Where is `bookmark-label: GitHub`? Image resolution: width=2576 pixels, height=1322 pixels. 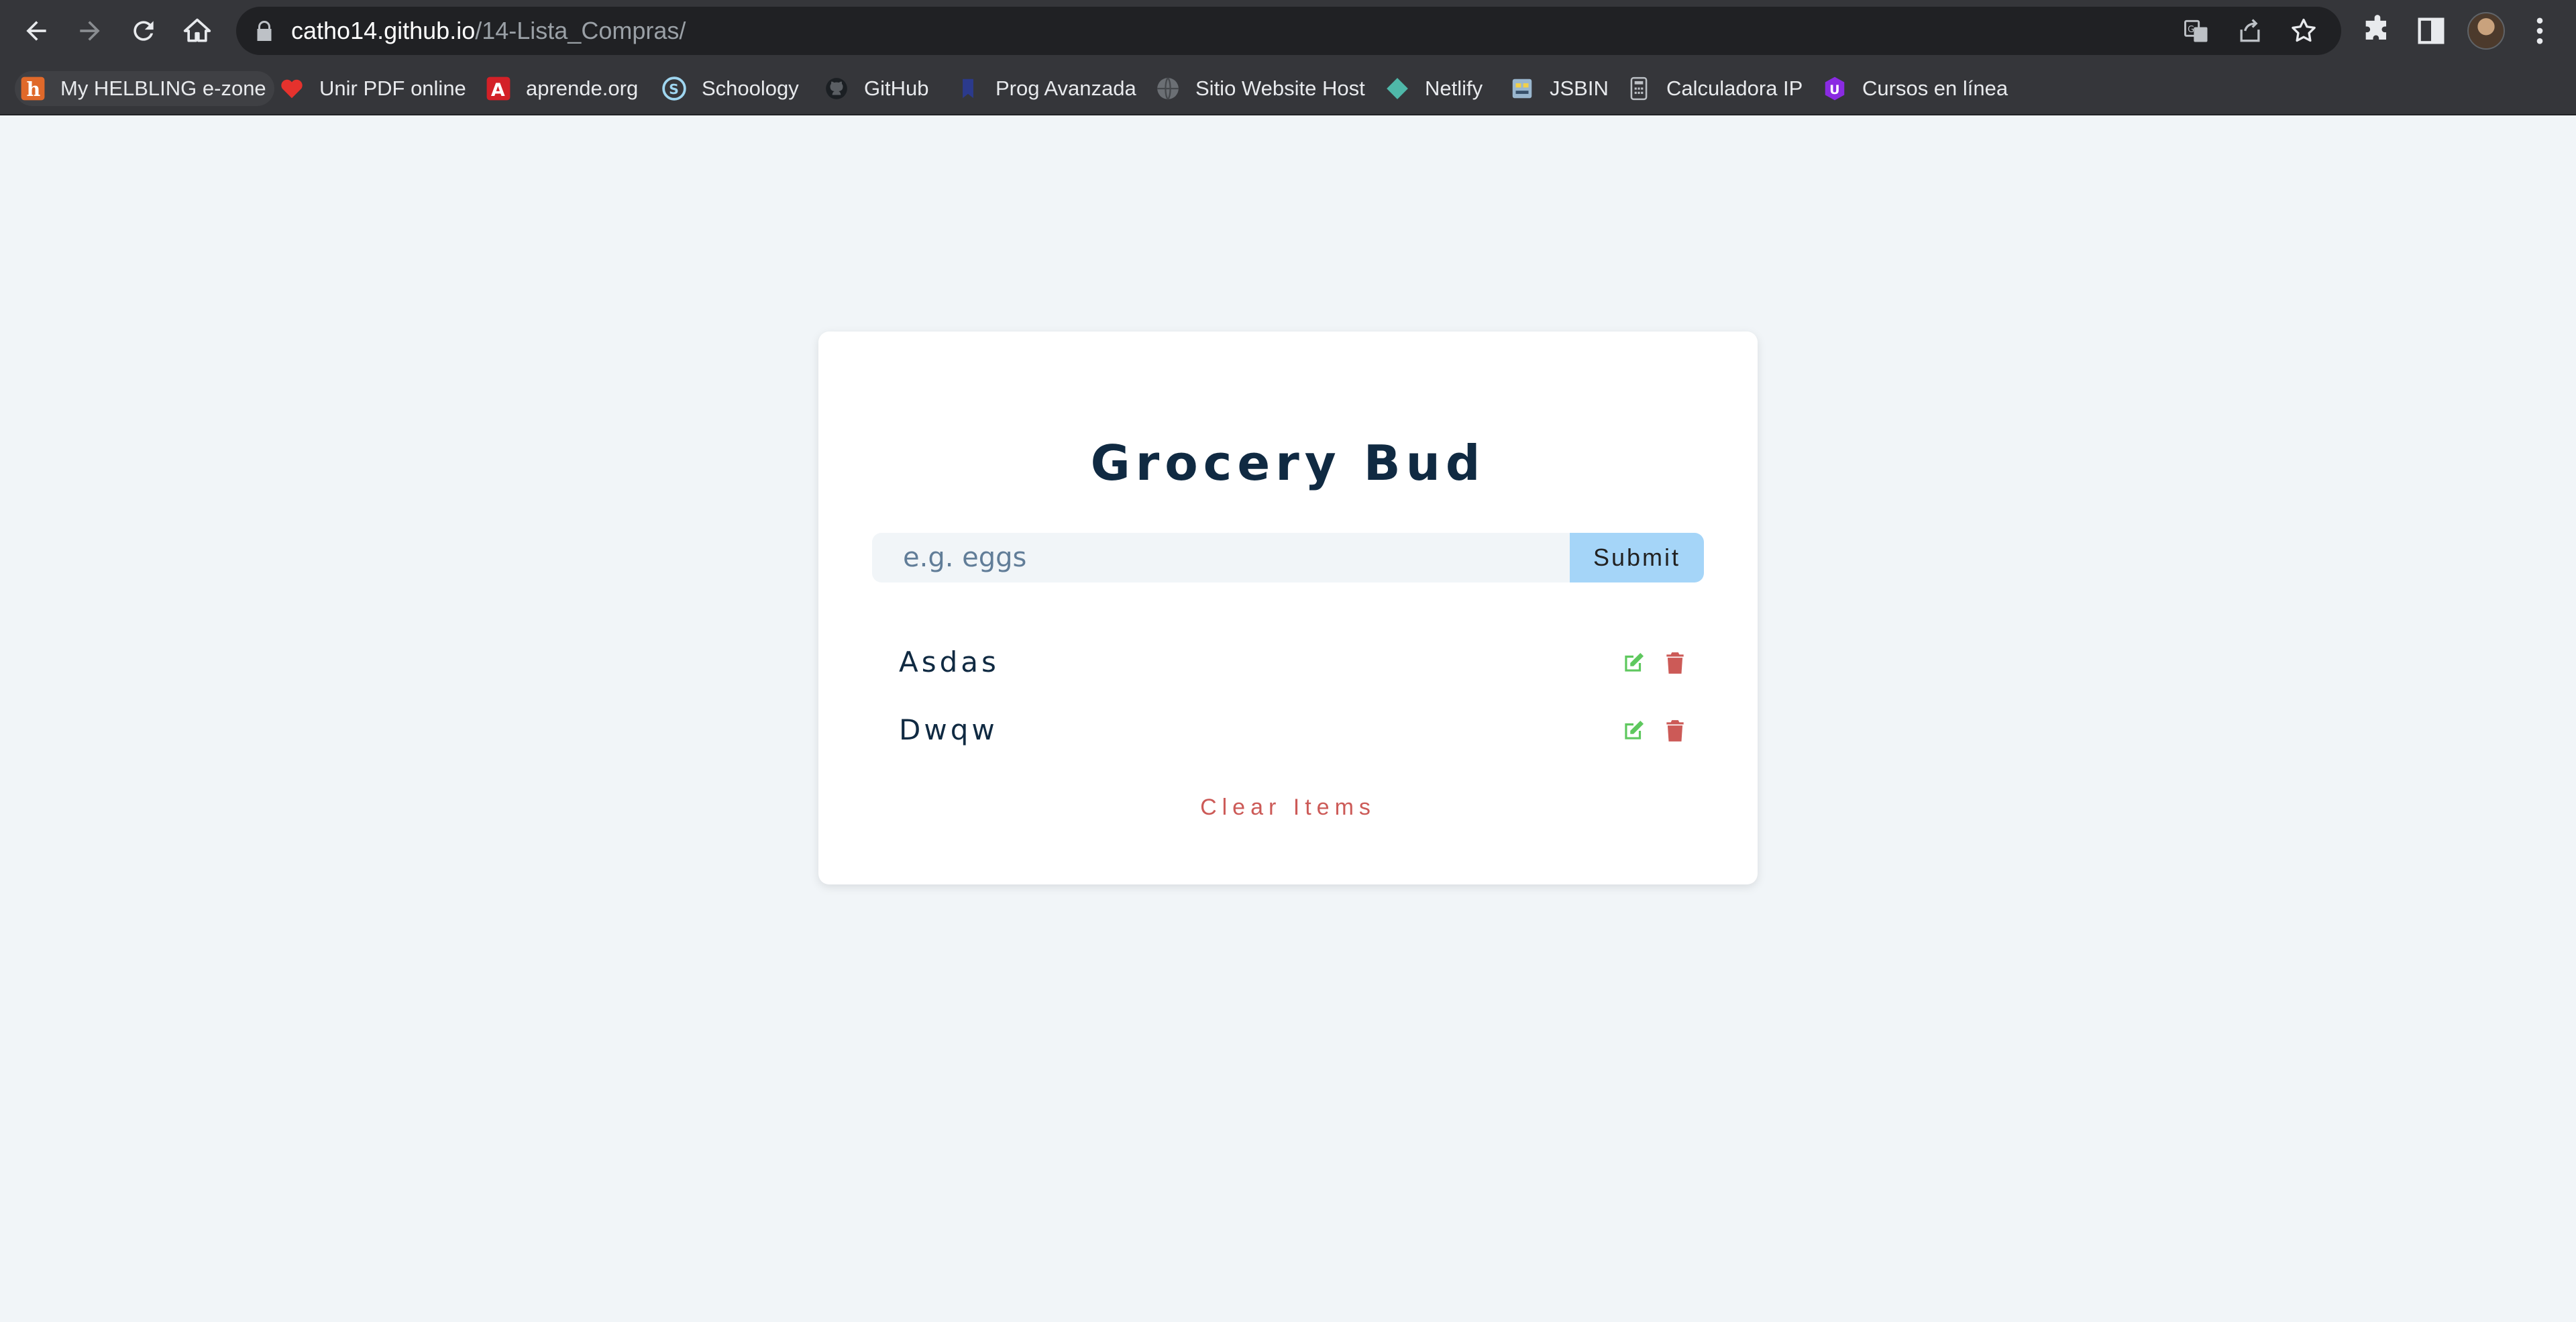
bookmark-label: GitHub is located at coordinates (896, 88).